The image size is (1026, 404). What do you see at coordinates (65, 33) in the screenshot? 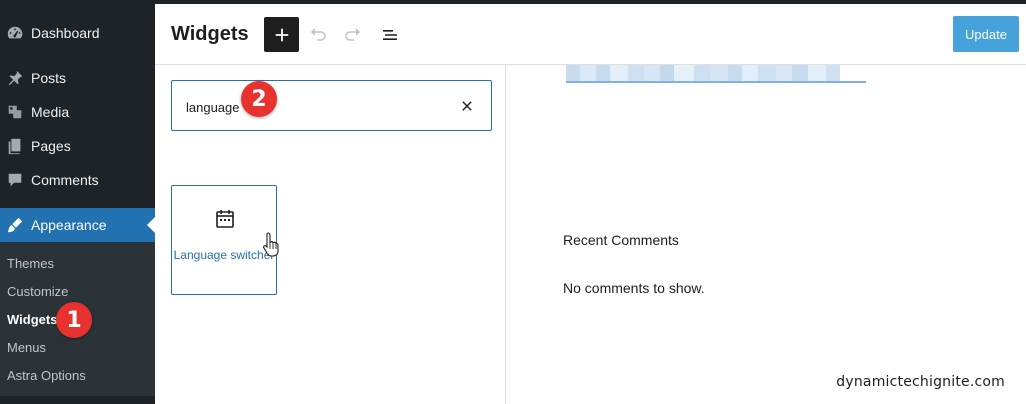
I see `sidebar-item-label: Dashboard` at bounding box center [65, 33].